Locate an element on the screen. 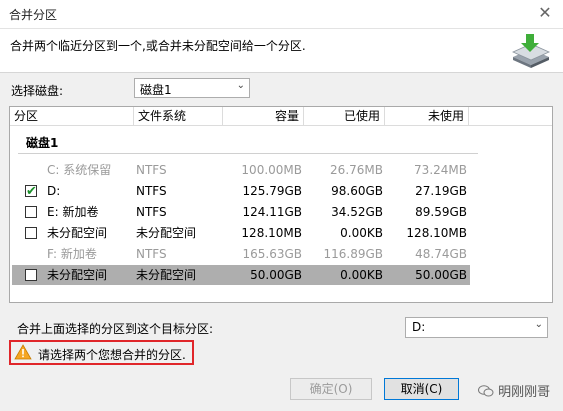 This screenshot has width=563, height=411. table-row: 未分配空间 未分配空间 128.10MB 0.00KB 128.10MB is located at coordinates (241, 233).